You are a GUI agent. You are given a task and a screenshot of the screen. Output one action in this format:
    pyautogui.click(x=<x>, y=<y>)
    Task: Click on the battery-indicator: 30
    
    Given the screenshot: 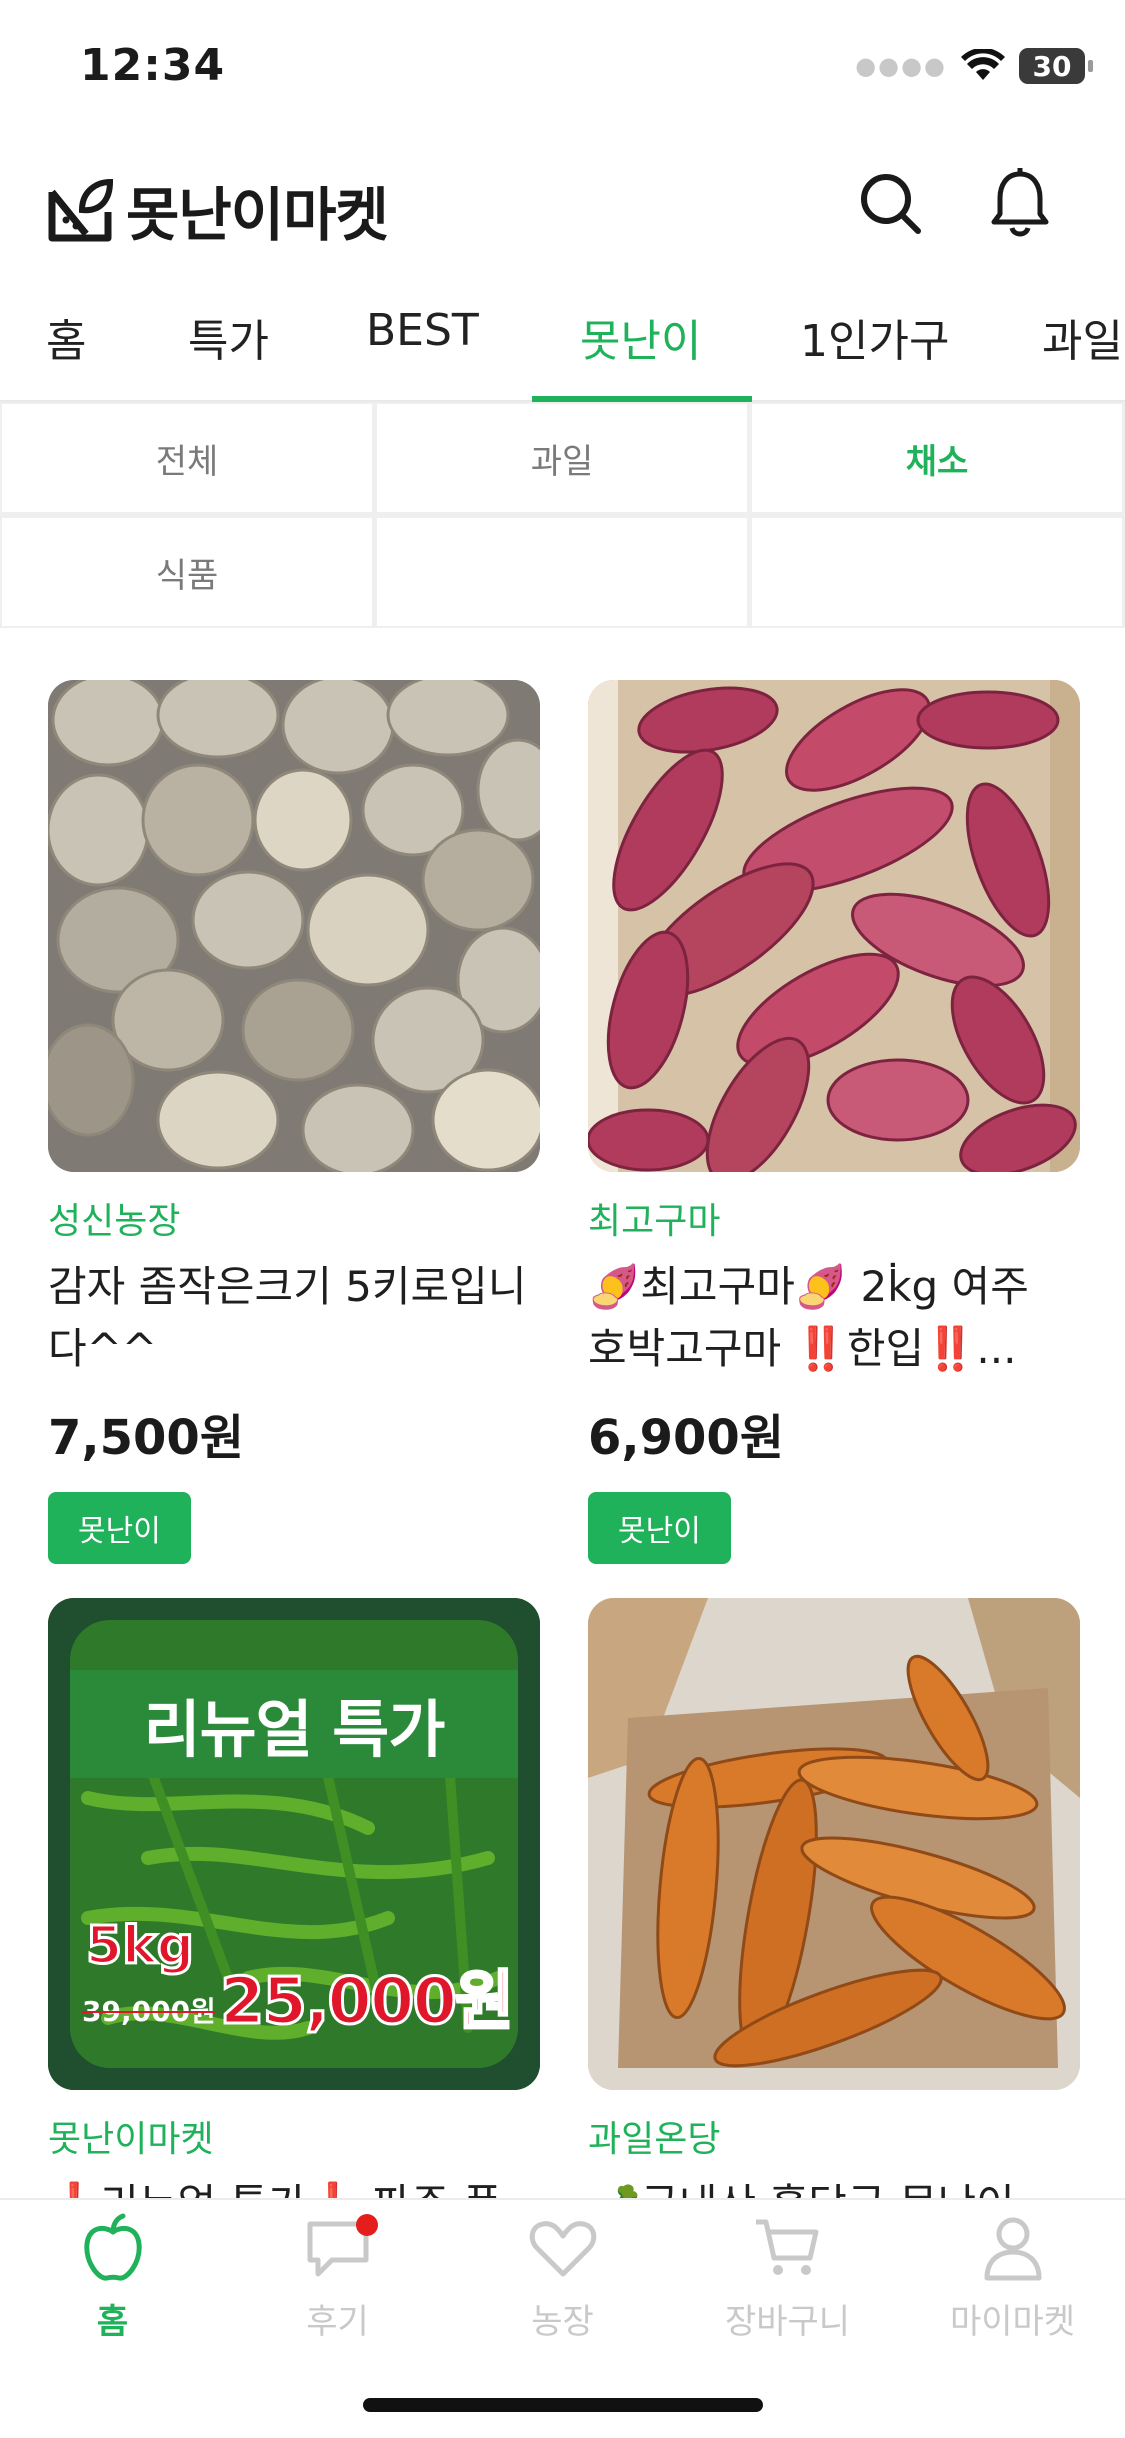 What is the action you would take?
    pyautogui.click(x=1056, y=66)
    